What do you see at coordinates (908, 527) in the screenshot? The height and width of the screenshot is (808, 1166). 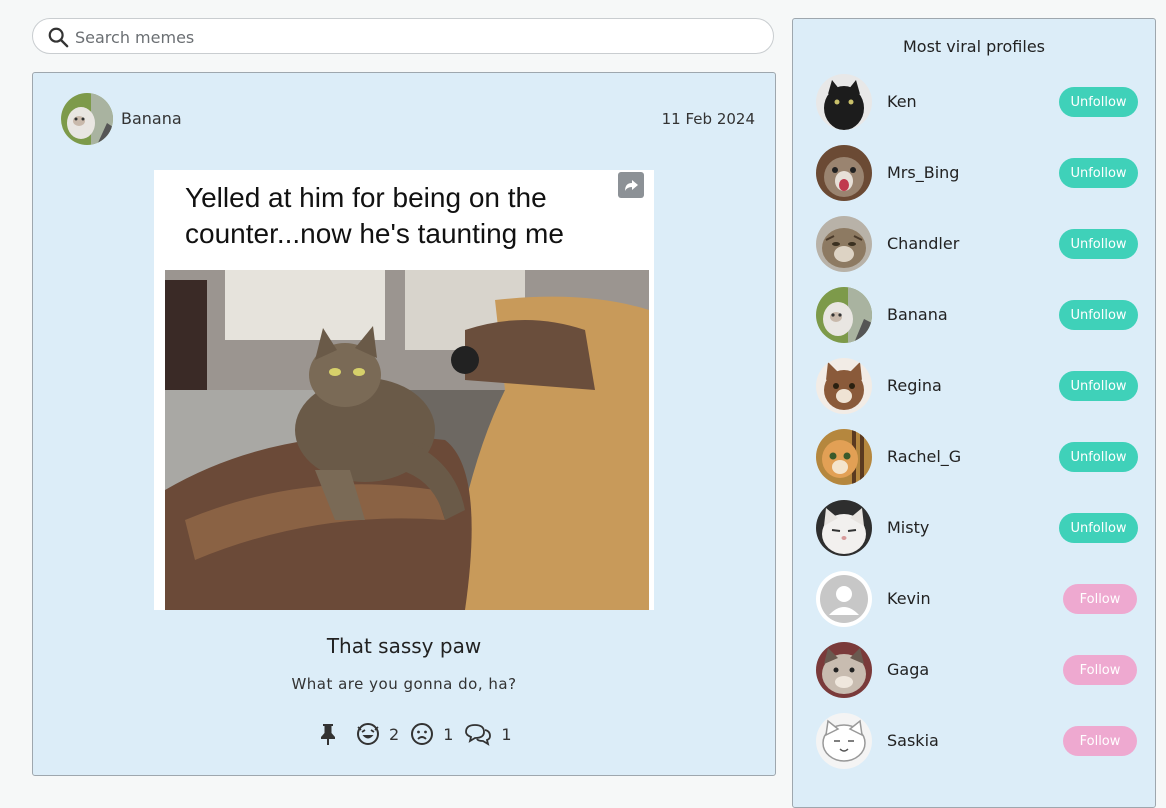 I see `profile-name: Misty` at bounding box center [908, 527].